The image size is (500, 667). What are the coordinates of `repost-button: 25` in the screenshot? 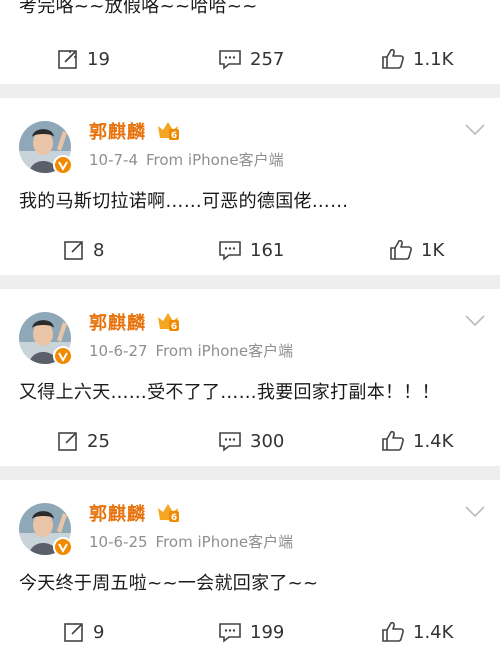 It's located at (83, 441).